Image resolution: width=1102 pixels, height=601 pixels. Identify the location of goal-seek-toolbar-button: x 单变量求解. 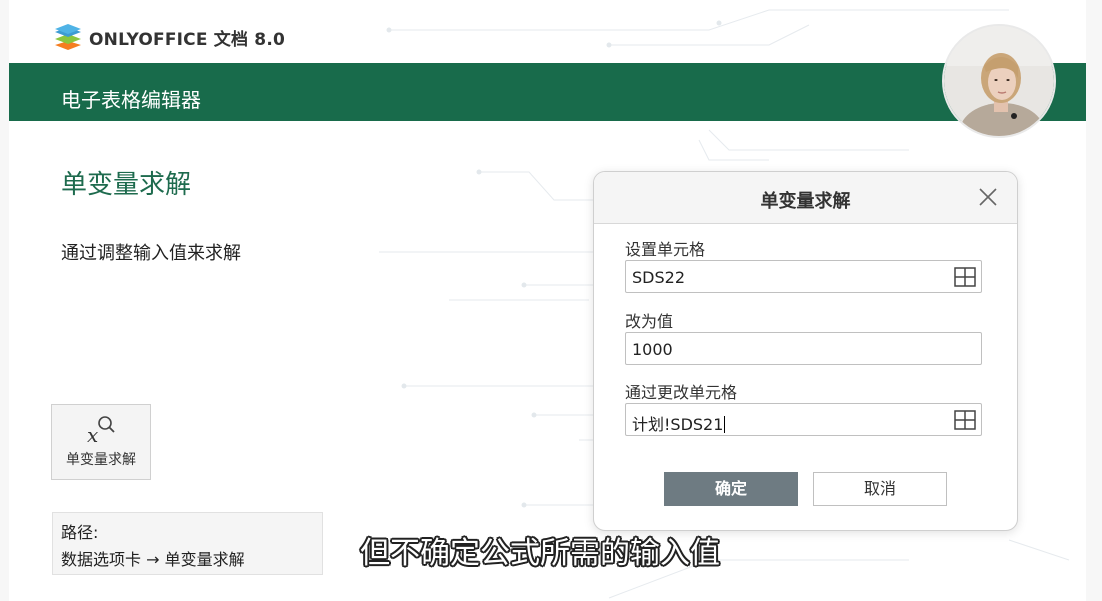
(101, 442).